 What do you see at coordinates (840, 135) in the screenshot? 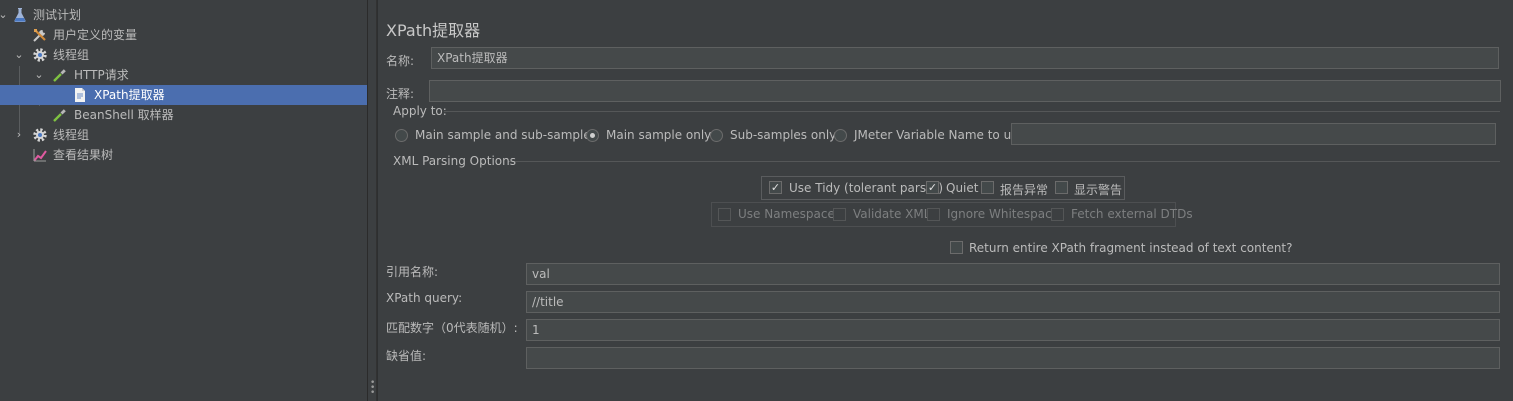
I see `radio-jmeter-variable` at bounding box center [840, 135].